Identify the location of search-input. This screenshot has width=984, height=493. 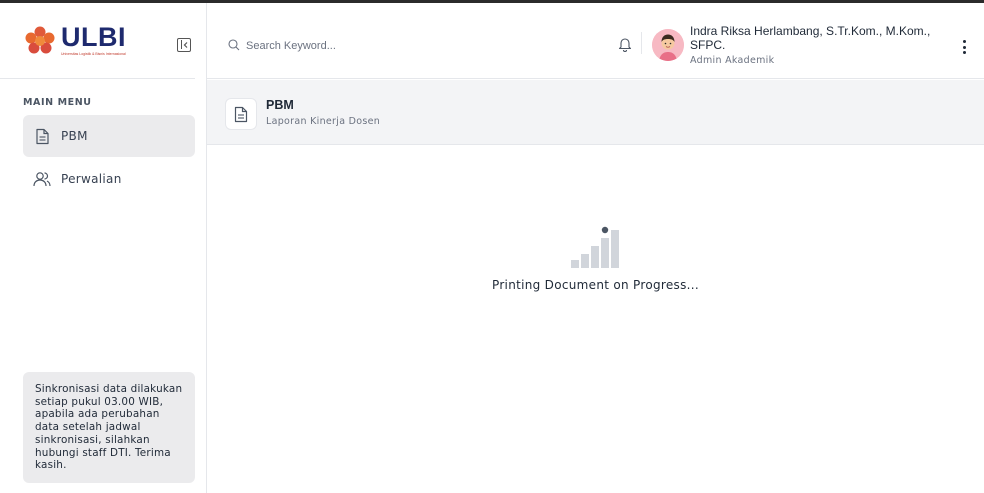
(321, 45).